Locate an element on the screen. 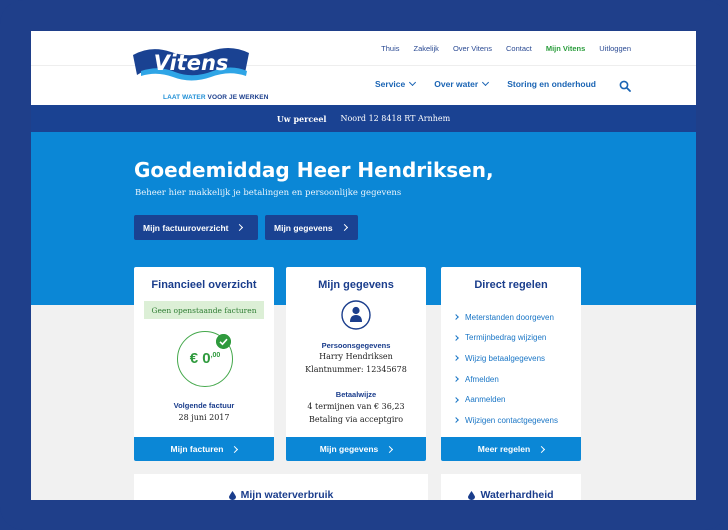 Image resolution: width=728 pixels, height=530 pixels. utility-link-contact: Contact is located at coordinates (519, 48).